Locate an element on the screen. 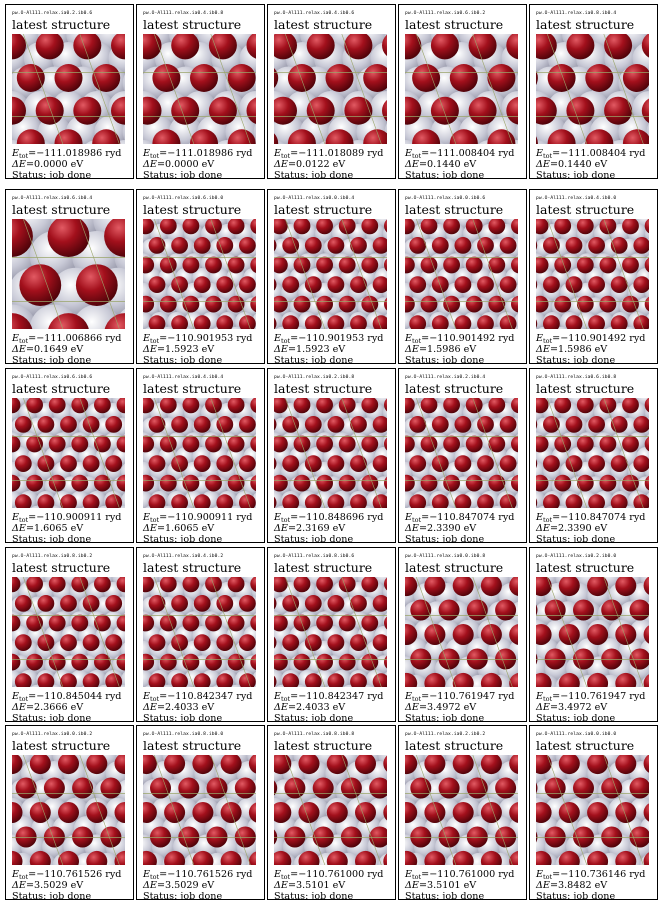 The image size is (669, 900). delta-symbol: ΔE is located at coordinates (281, 528).